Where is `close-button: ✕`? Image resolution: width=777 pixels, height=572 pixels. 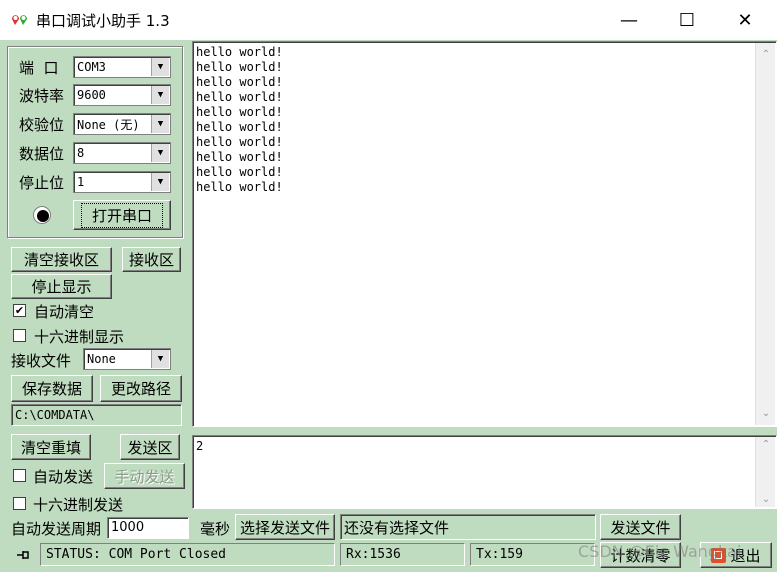 close-button: ✕ is located at coordinates (745, 20).